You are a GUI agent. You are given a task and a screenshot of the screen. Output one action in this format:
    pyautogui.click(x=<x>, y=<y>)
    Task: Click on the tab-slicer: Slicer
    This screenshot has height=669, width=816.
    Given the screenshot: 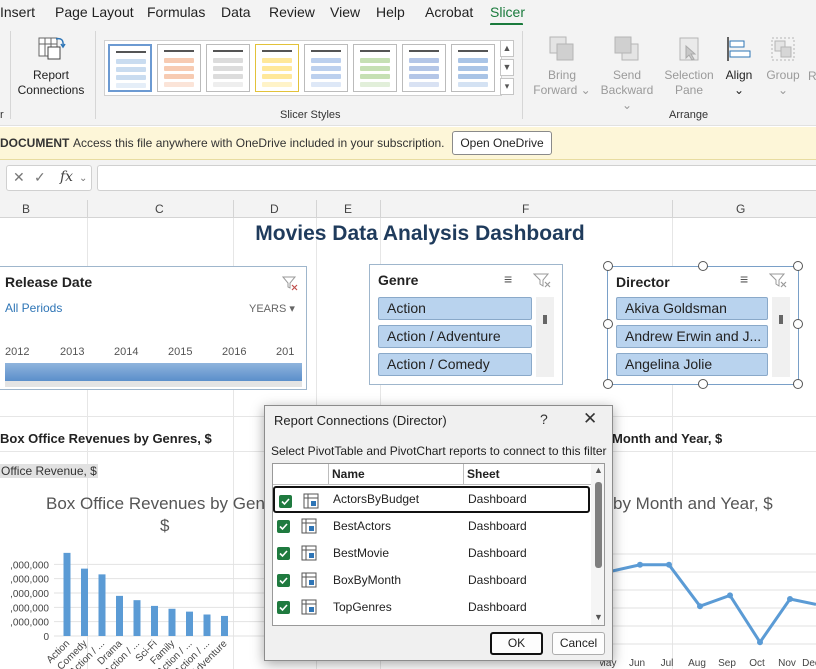 What is the action you would take?
    pyautogui.click(x=507, y=12)
    